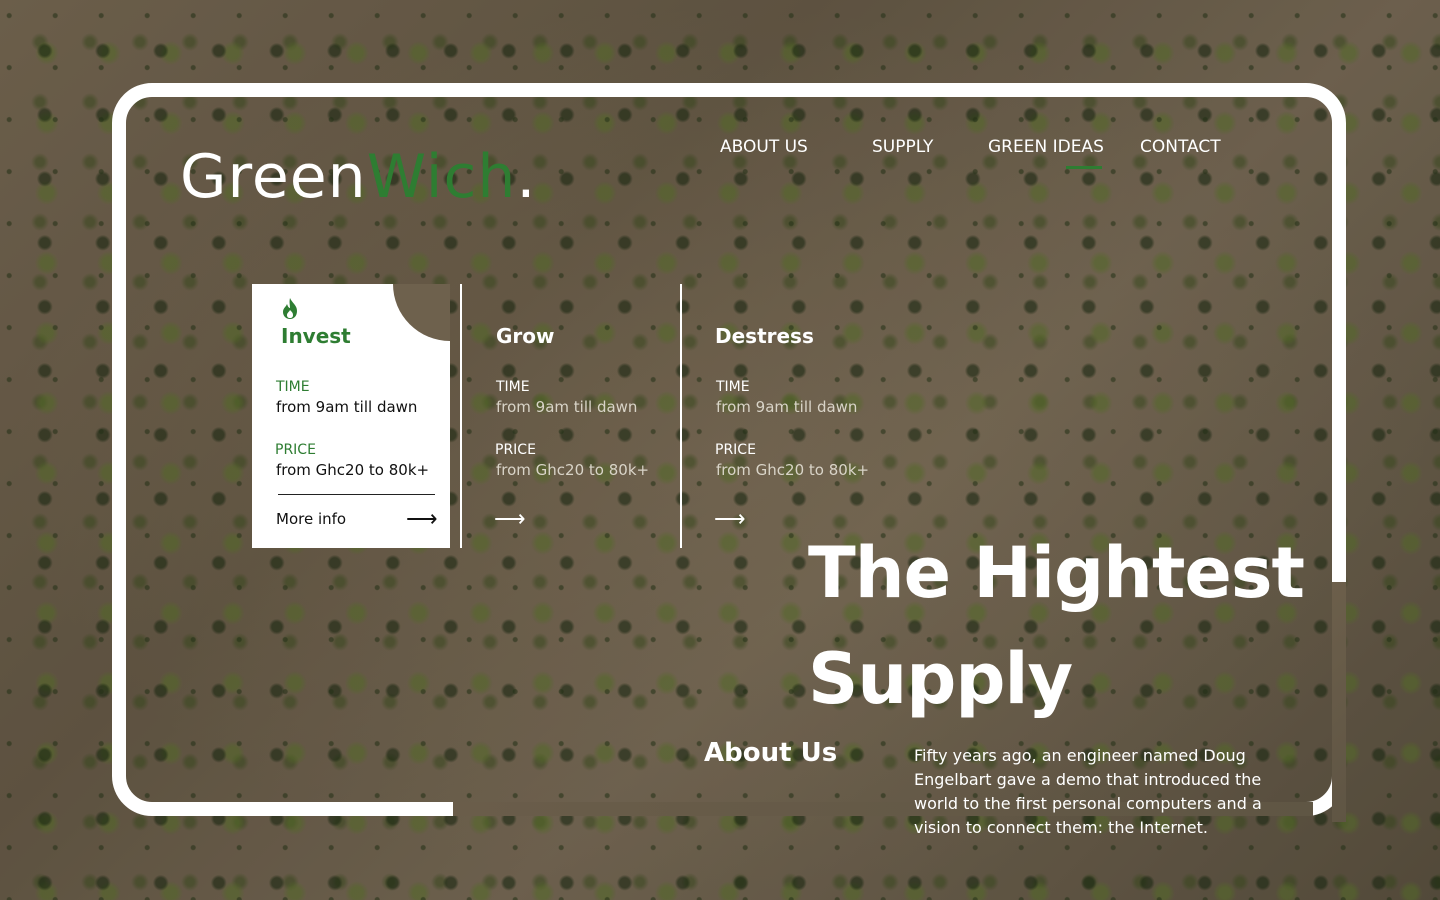  Describe the element at coordinates (902, 147) in the screenshot. I see `nav-supply: SUPPLY` at that location.